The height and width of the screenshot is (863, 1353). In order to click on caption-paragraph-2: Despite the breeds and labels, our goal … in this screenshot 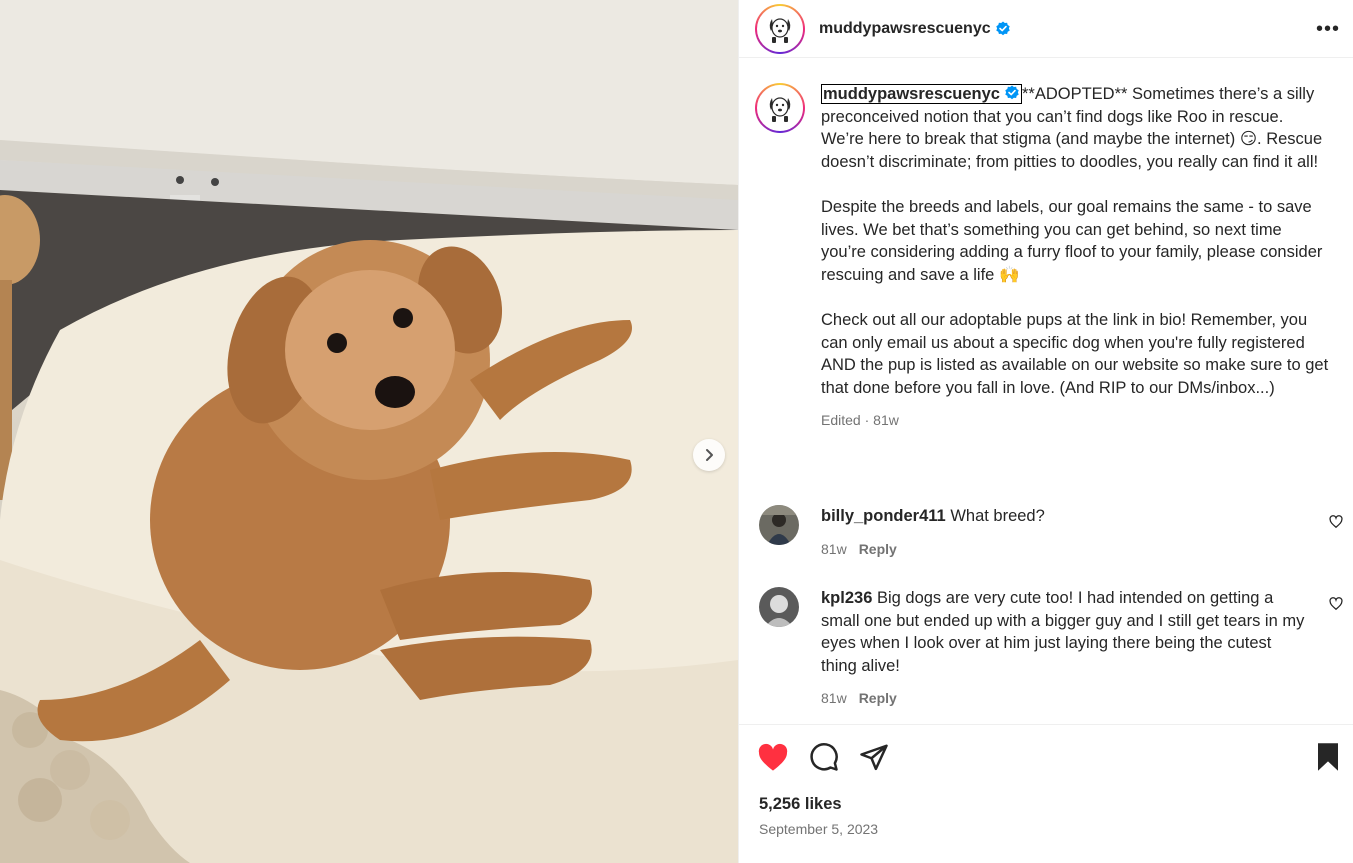, I will do `click(1074, 240)`.